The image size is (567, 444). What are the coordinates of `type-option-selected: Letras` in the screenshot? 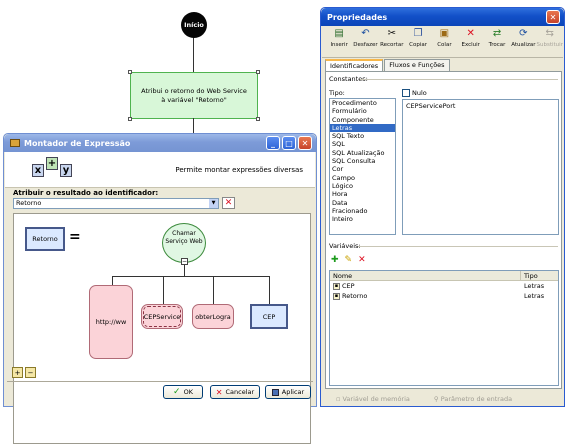 It's located at (362, 128).